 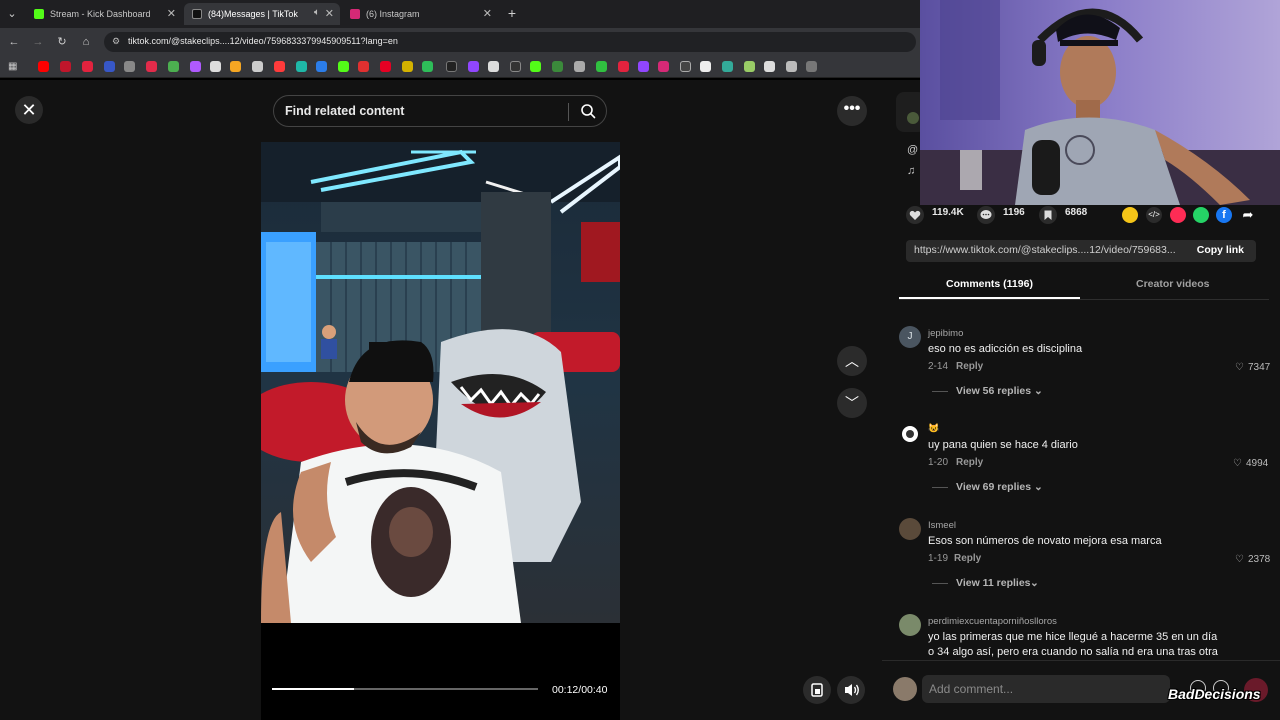 What do you see at coordinates (317, 12) in the screenshot?
I see `audio-playing-icon: 🔈︎` at bounding box center [317, 12].